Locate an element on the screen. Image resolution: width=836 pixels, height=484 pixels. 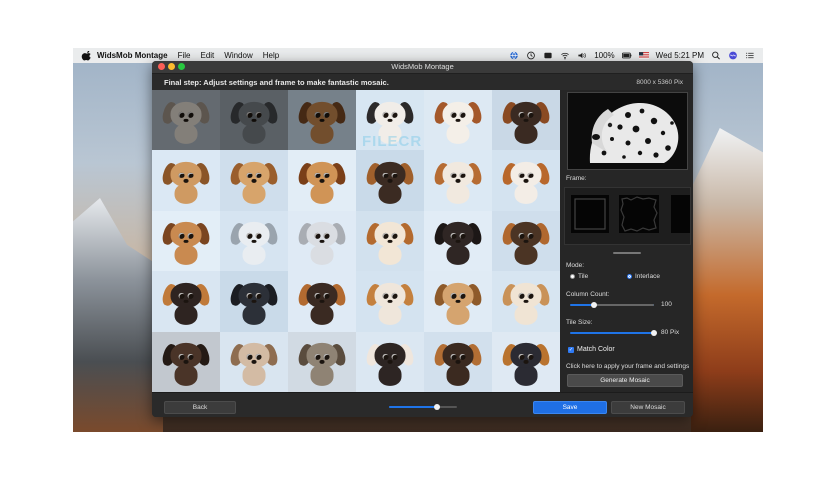
frame-scroll-indicator is located at coordinates (627, 253).